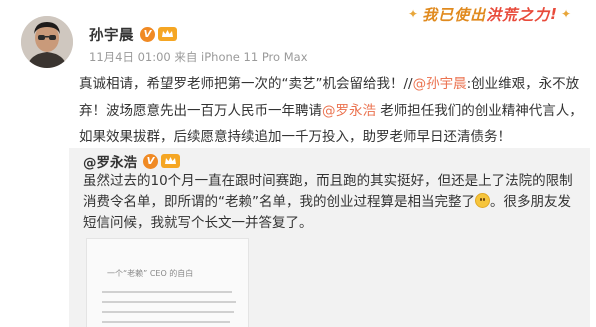  I want to click on sticker-exclaim: !, so click(554, 14).